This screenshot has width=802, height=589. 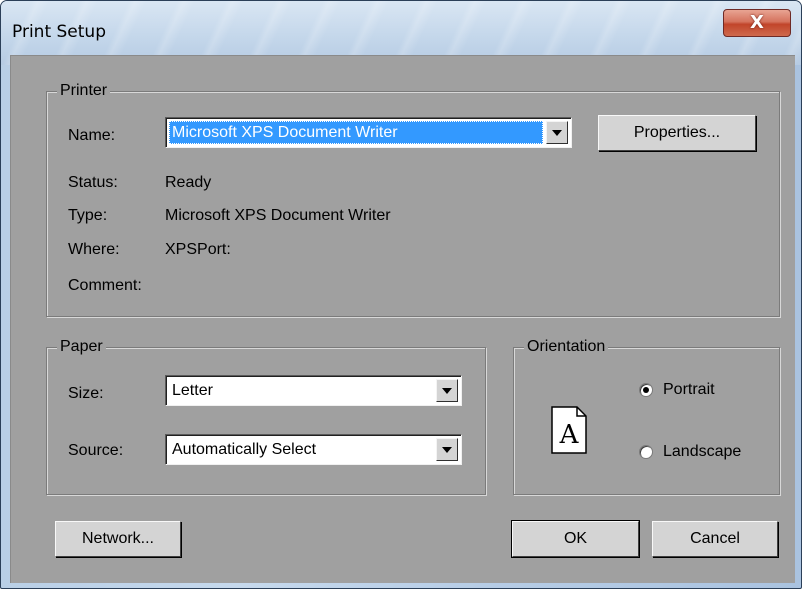 What do you see at coordinates (86, 393) in the screenshot?
I see `paper-size-label: Size:` at bounding box center [86, 393].